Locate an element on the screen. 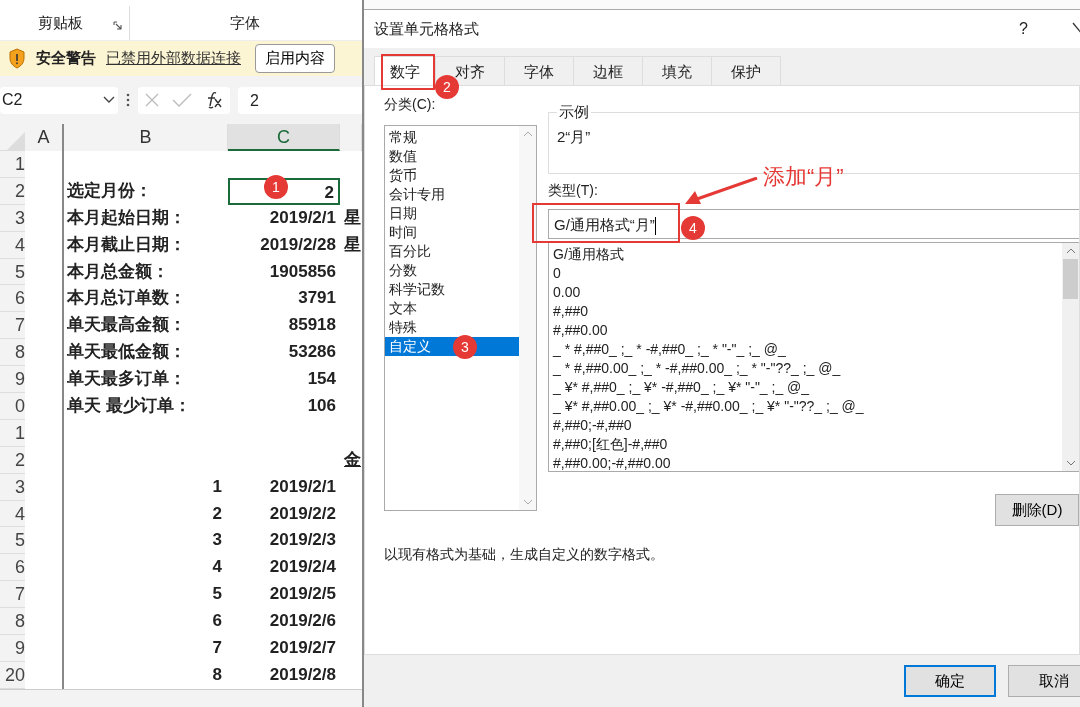 This screenshot has width=1080, height=707. category-item: 百分比 is located at coordinates (452, 251).